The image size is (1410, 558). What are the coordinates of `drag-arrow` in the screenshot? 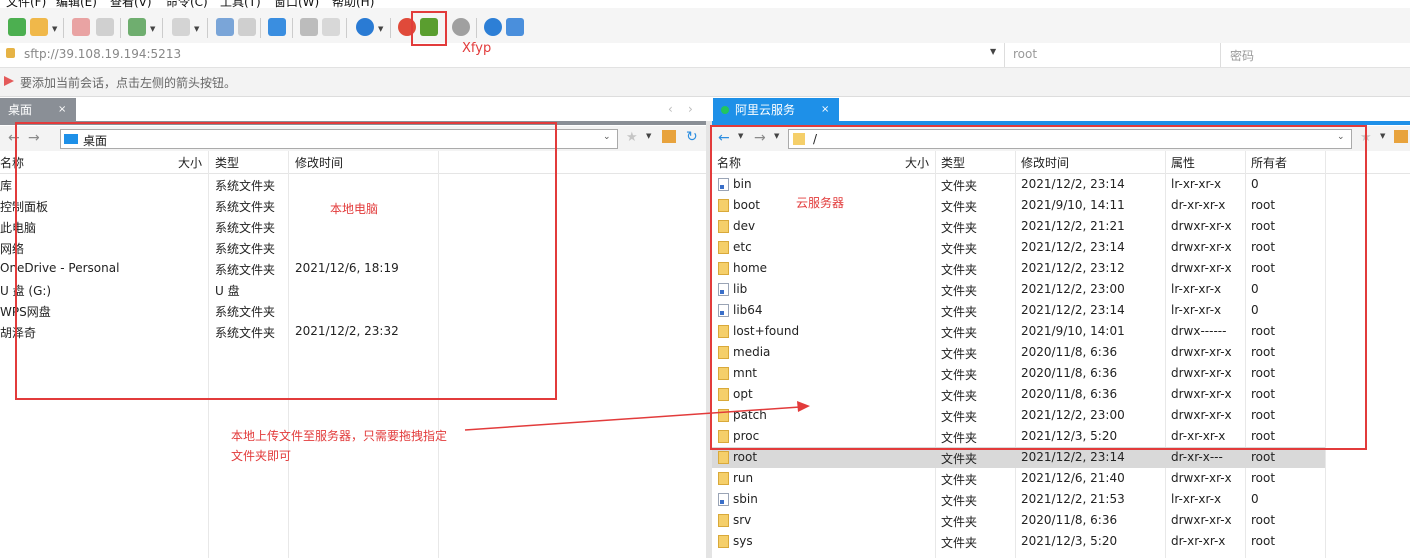 It's located at (637, 416).